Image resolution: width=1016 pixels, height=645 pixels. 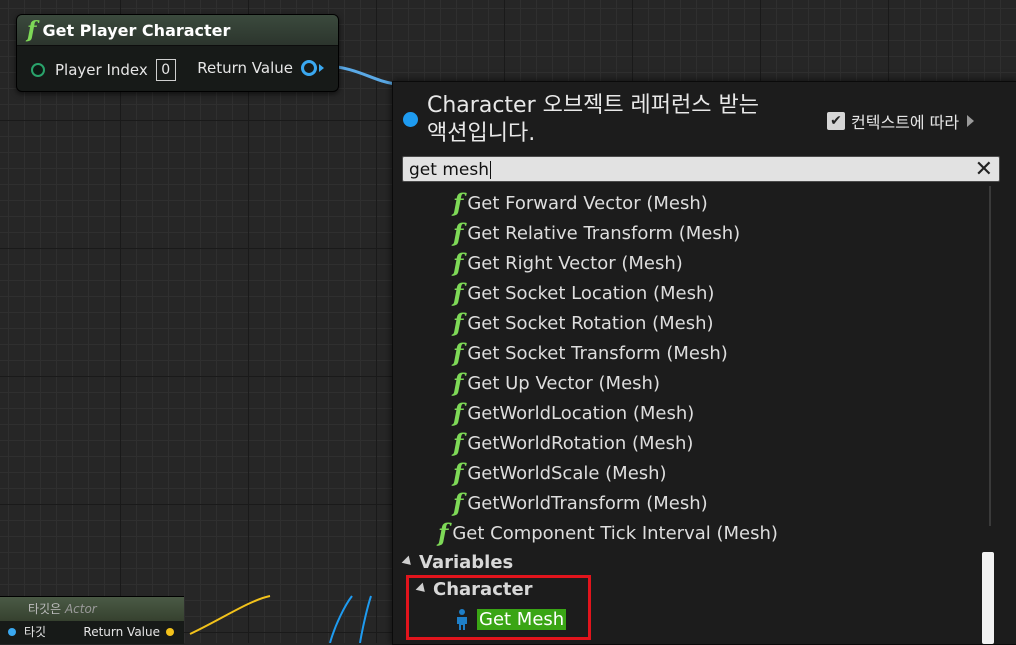 I want to click on collapse-arrow-icon, so click(x=408, y=562).